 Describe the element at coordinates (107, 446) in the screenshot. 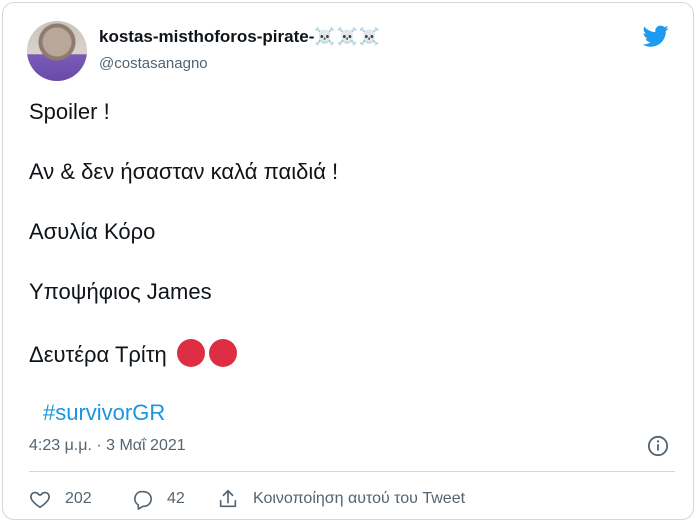

I see `tweet-timestamp: 4:23 μ.μ. · 3 Μαΐ 2021` at that location.